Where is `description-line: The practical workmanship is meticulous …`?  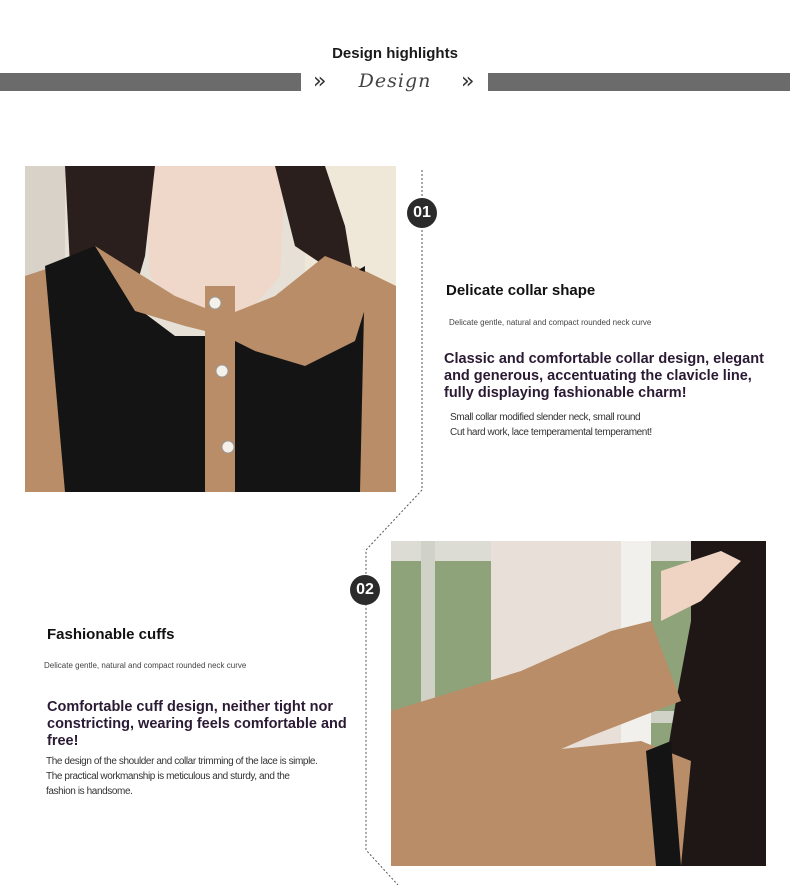
description-line: The practical workmanship is meticulous … is located at coordinates (168, 776).